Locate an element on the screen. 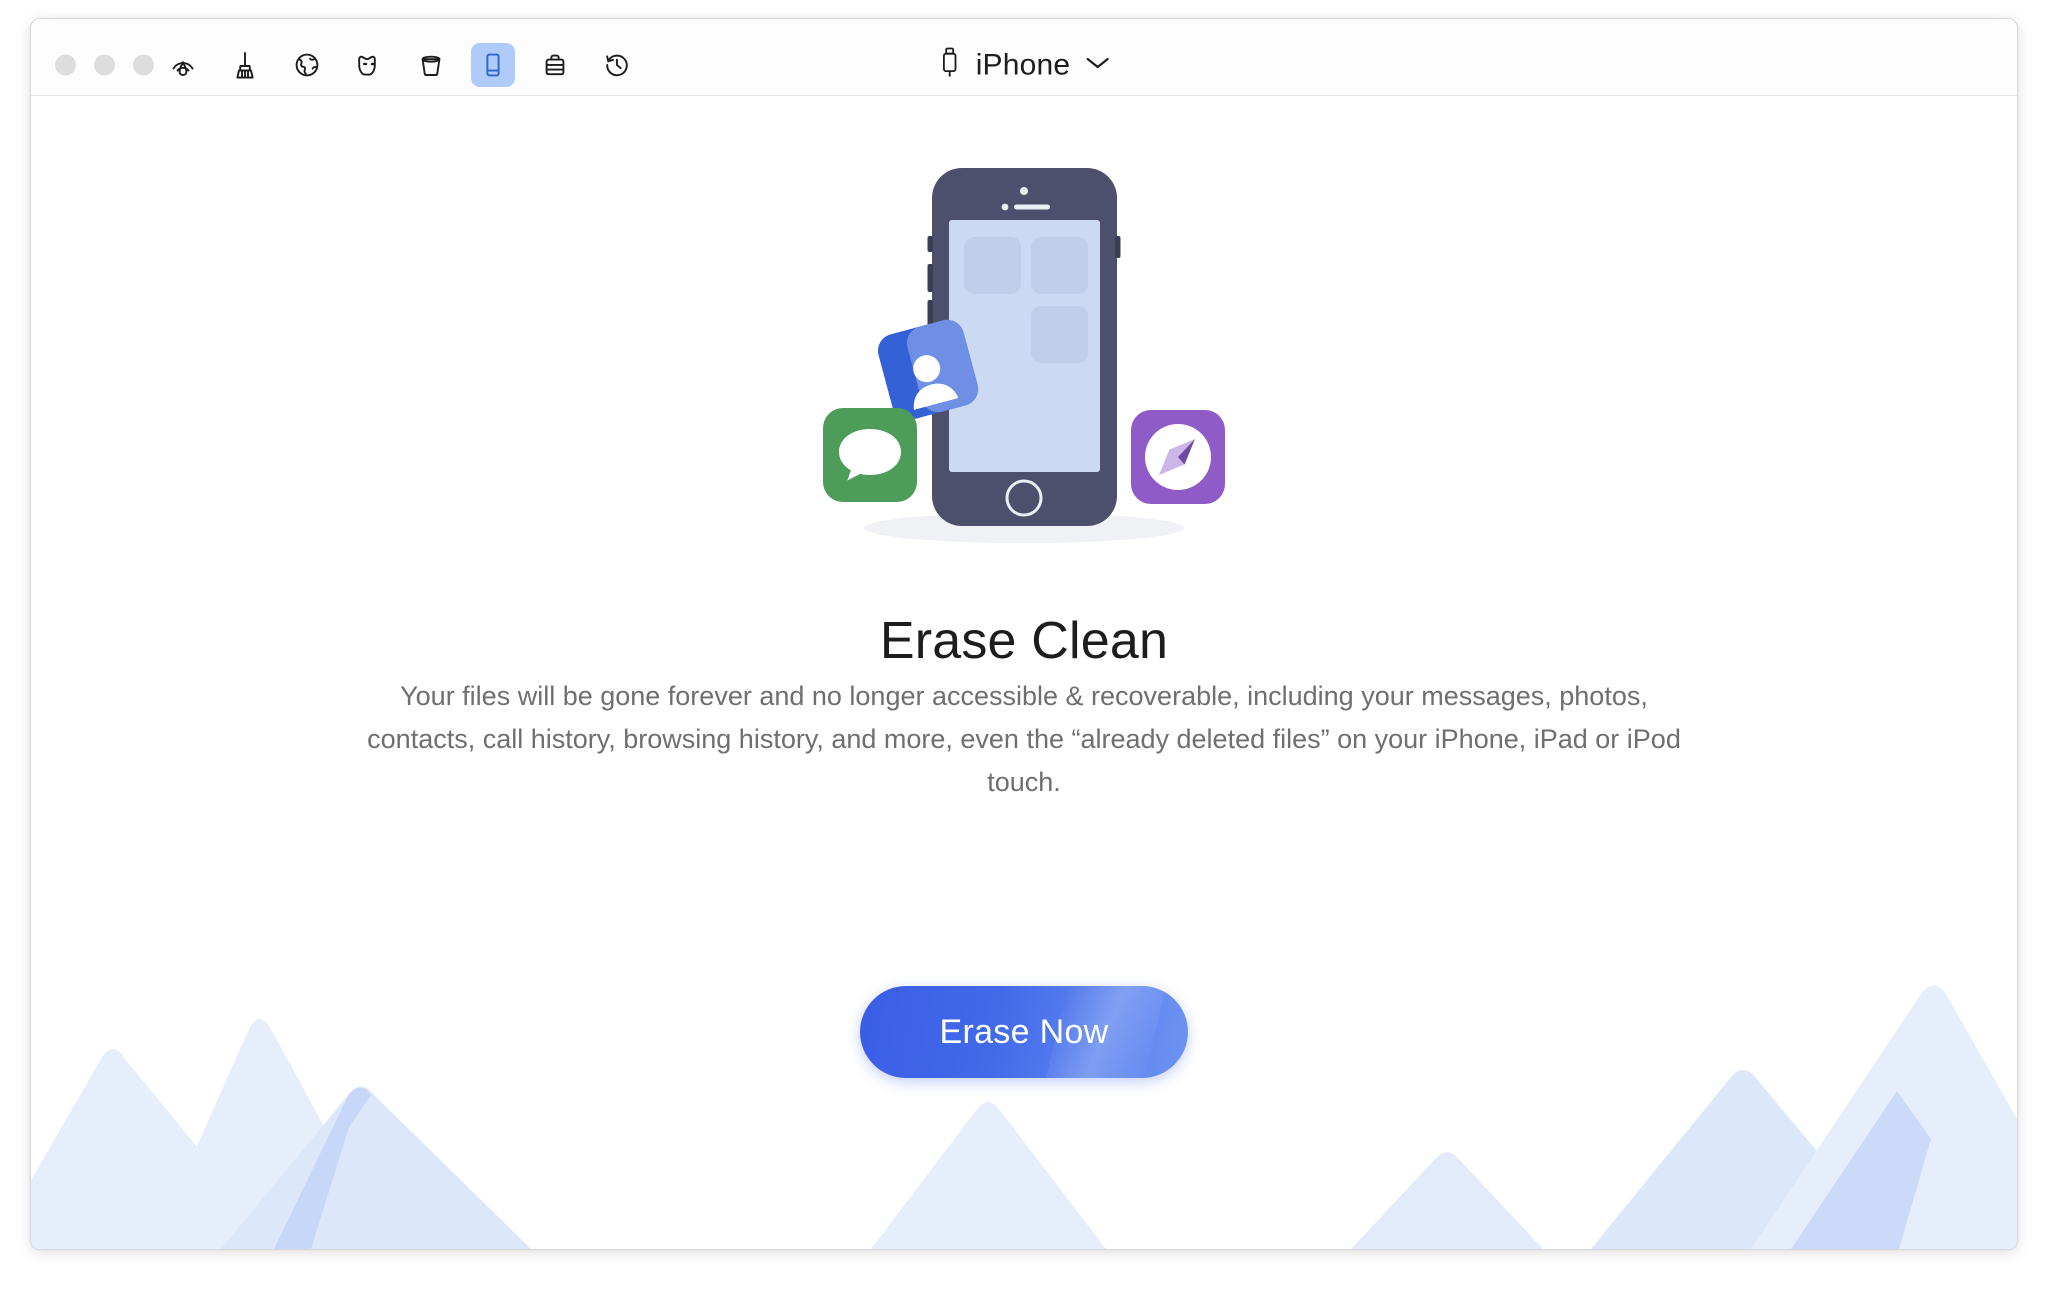 Image resolution: width=2047 pixels, height=1295 pixels. cta-container: Erase Now is located at coordinates (1024, 1032).